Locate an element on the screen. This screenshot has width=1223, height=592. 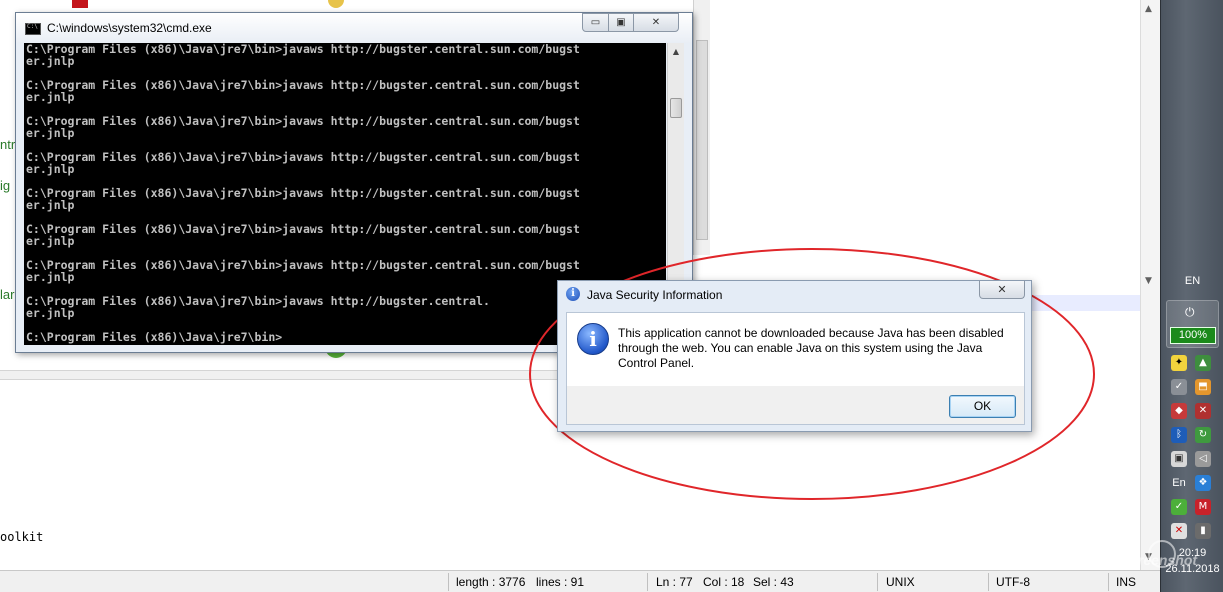
cmd-app-icon is located at coordinates (33, 29).